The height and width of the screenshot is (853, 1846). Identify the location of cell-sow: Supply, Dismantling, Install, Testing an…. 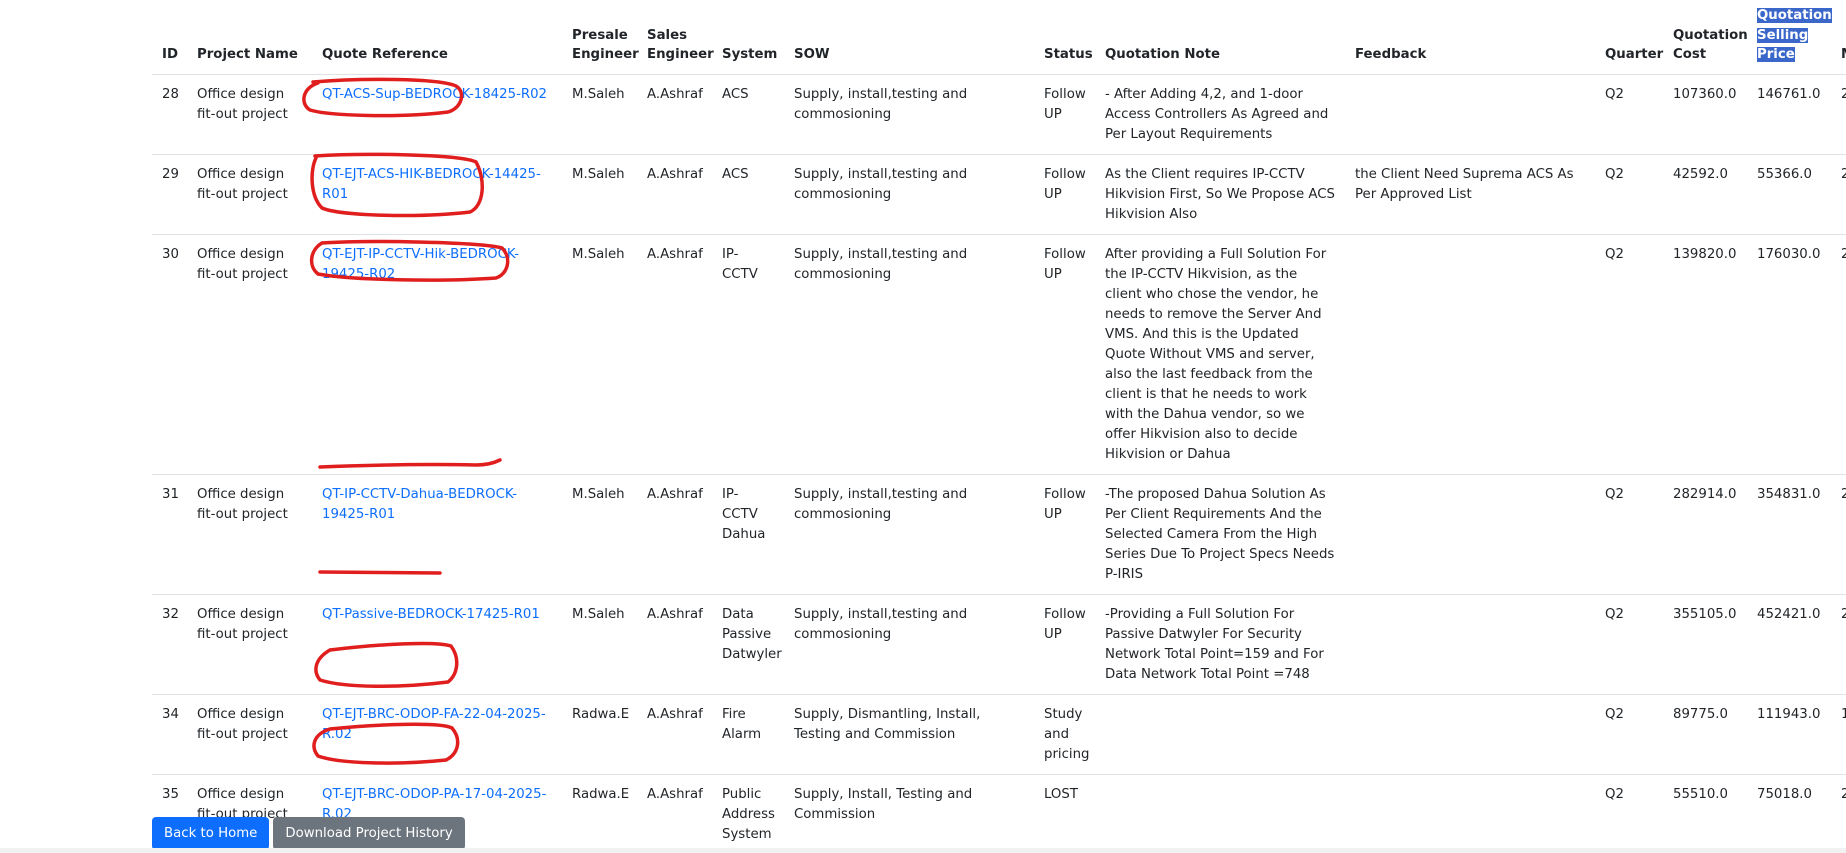
(909, 734).